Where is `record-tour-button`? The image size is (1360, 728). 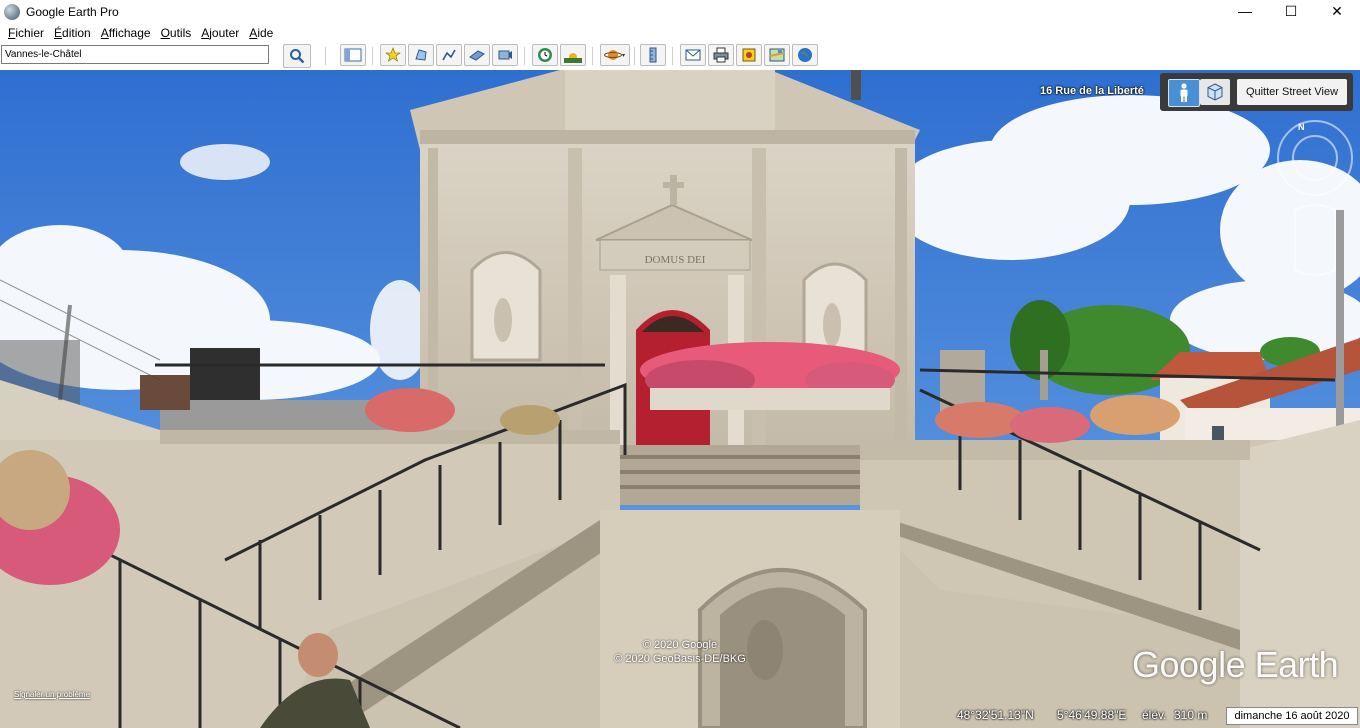
record-tour-button is located at coordinates (505, 55).